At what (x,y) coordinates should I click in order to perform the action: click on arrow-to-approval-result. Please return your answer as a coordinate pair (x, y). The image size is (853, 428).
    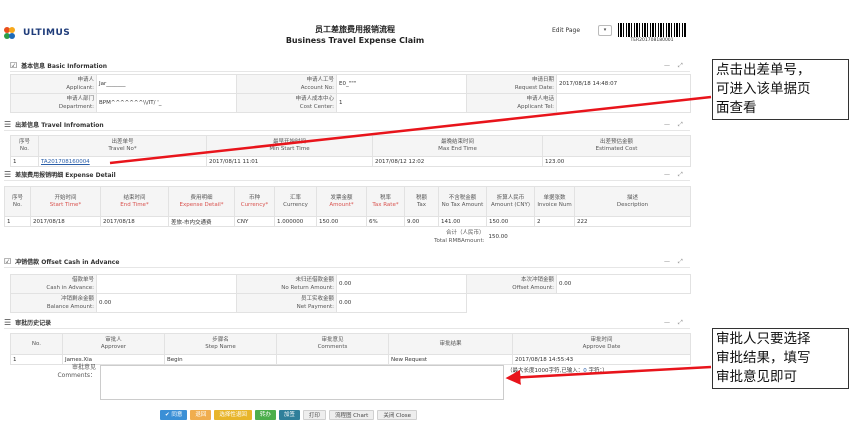
    Looking at the image, I should click on (608, 375).